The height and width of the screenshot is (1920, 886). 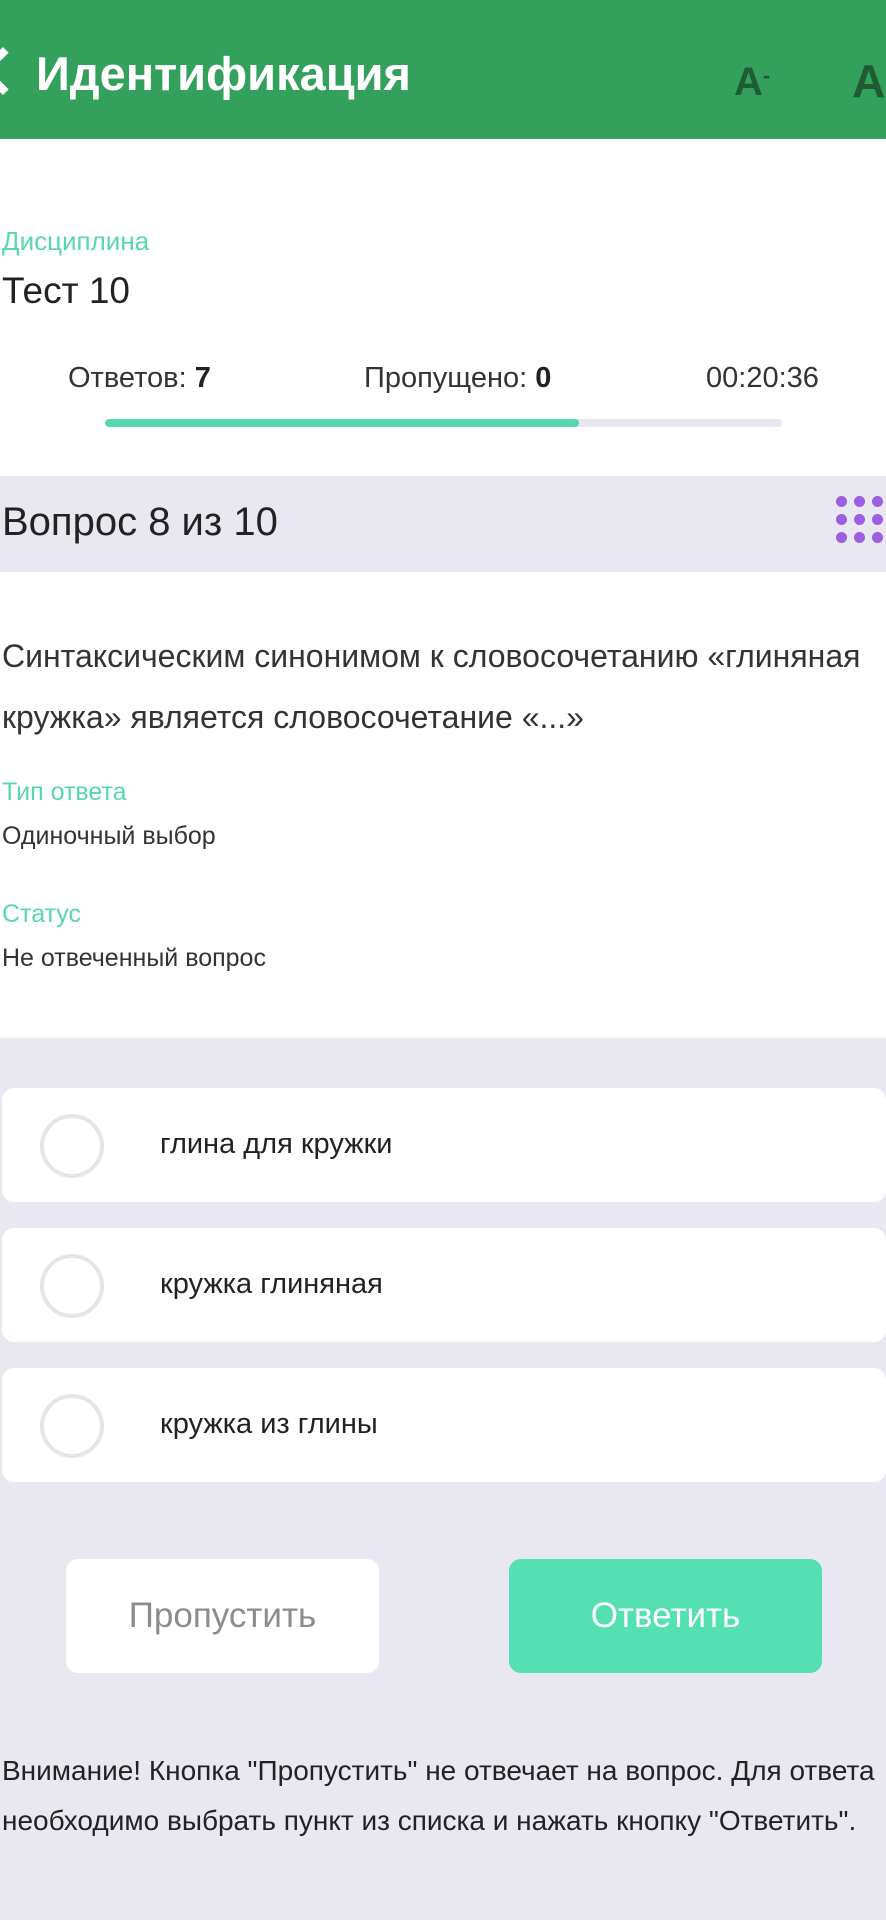 I want to click on skipped-label: Пропущено:, so click(x=446, y=378).